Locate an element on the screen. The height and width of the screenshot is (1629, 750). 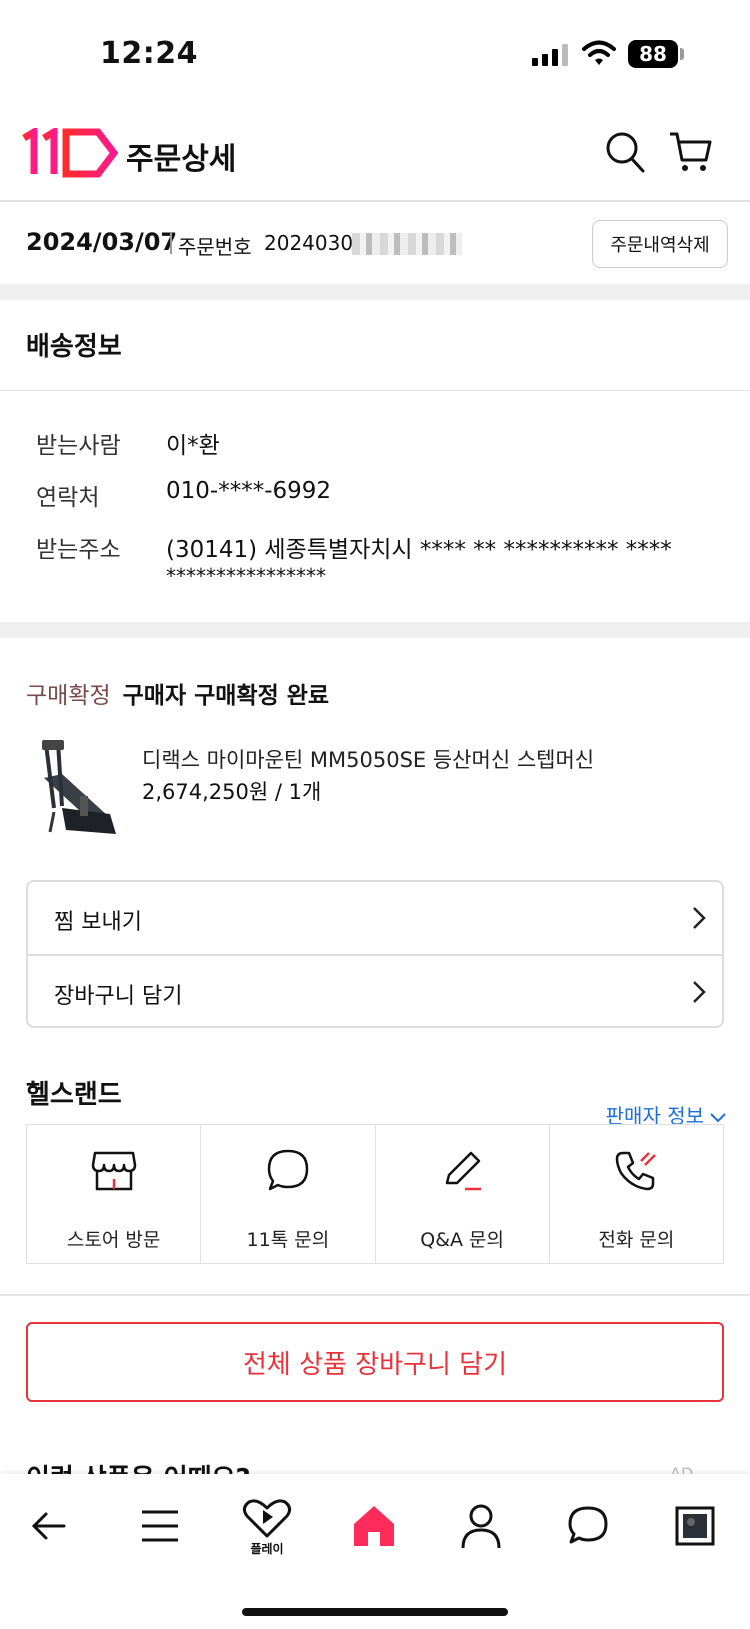
status-bar: 12:24 88 is located at coordinates (375, 55).